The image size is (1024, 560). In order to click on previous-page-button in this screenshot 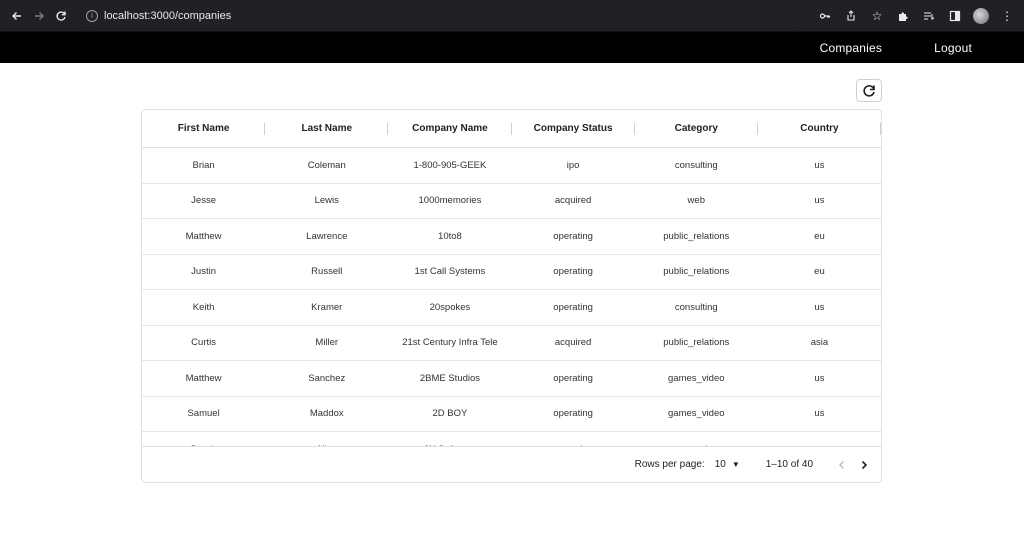, I will do `click(842, 465)`.